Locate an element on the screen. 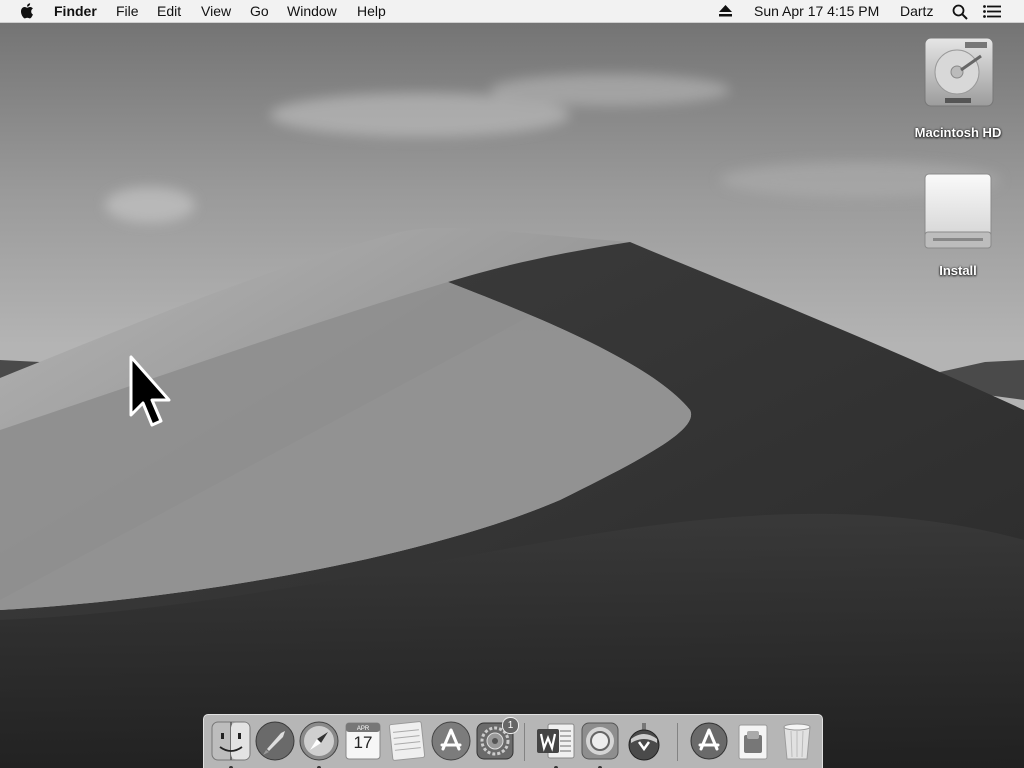 The width and height of the screenshot is (1024, 768). spotlight-search-icon is located at coordinates (960, 12).